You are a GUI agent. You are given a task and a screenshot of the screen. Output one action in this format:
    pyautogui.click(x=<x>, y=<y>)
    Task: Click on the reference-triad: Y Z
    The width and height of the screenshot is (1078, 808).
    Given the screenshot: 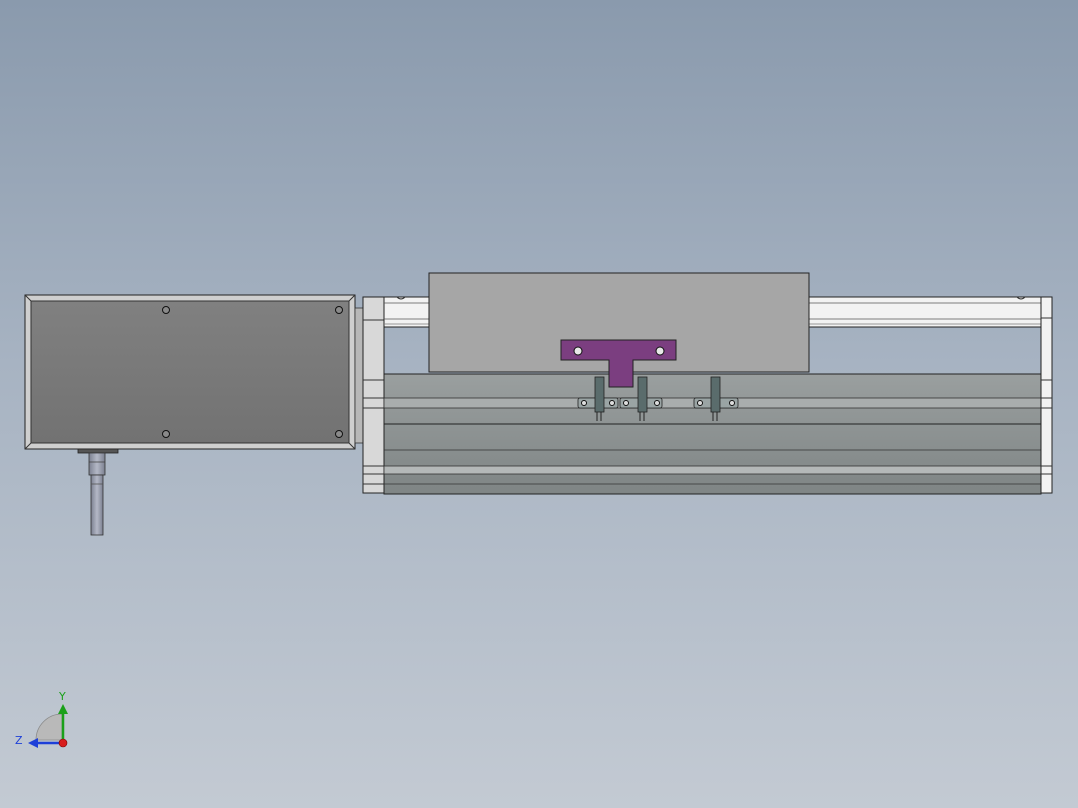 What is the action you would take?
    pyautogui.click(x=41, y=719)
    